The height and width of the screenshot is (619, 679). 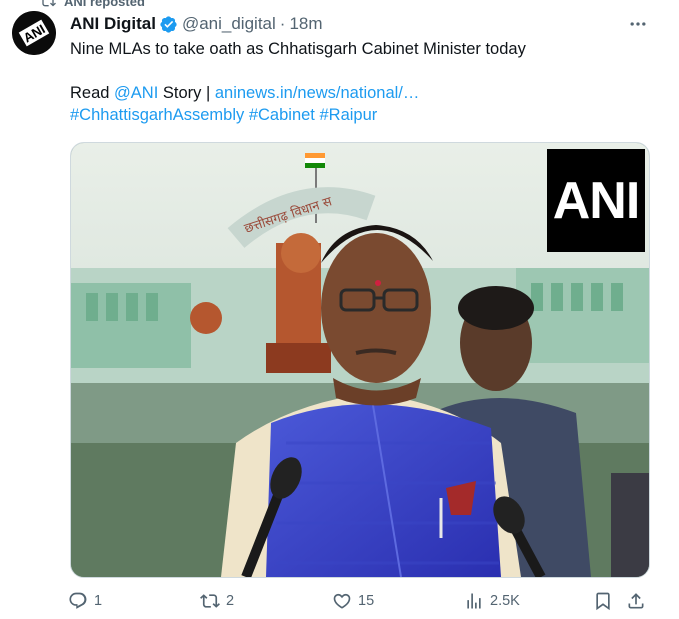 What do you see at coordinates (366, 601) in the screenshot?
I see `like-count: 15` at bounding box center [366, 601].